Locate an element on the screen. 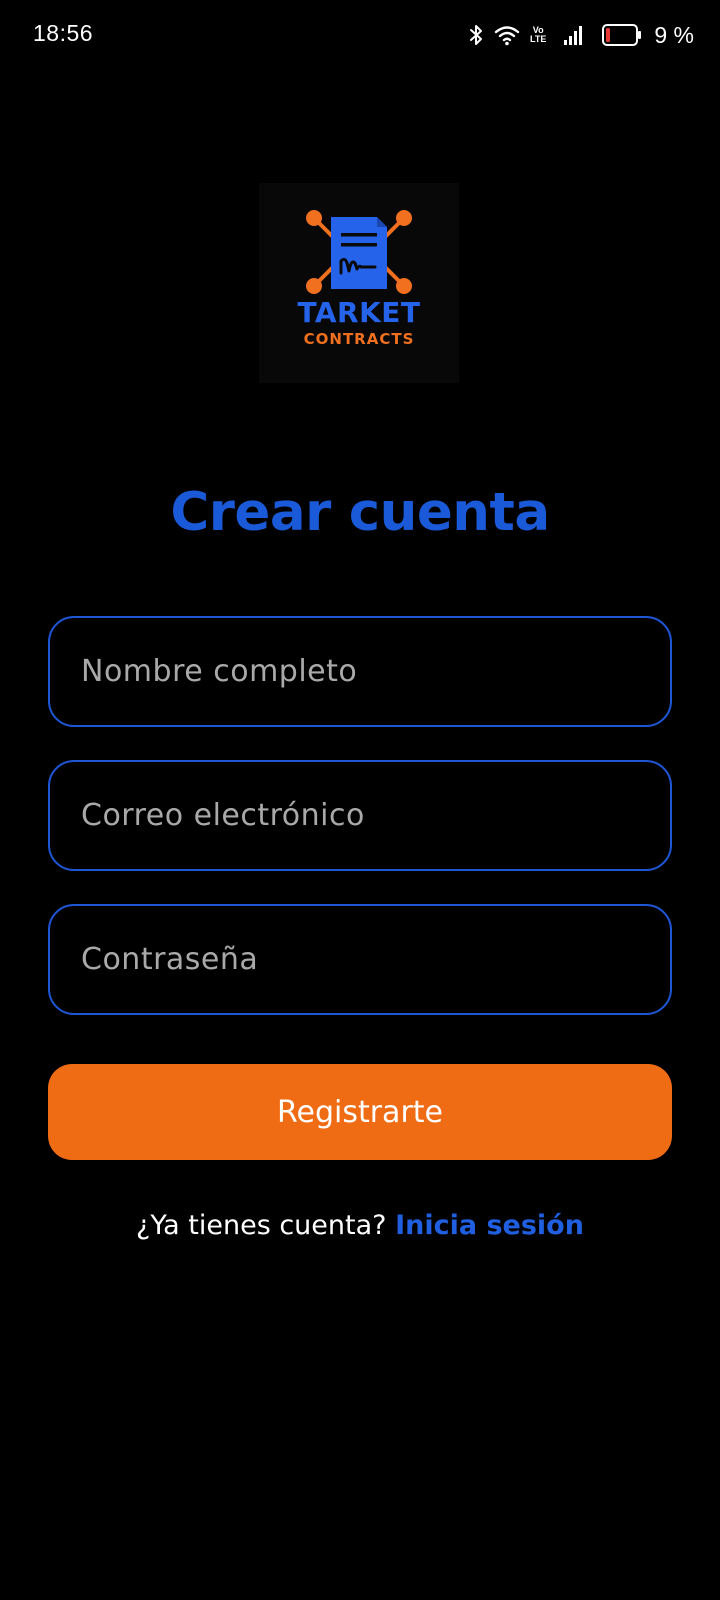 This screenshot has height=1600, width=720. password-input is located at coordinates (360, 959).